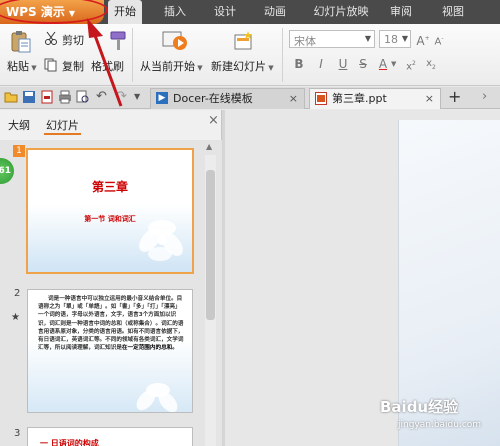 This screenshot has height=446, width=500. I want to click on font-name-select: 宋体 ▼, so click(332, 39).